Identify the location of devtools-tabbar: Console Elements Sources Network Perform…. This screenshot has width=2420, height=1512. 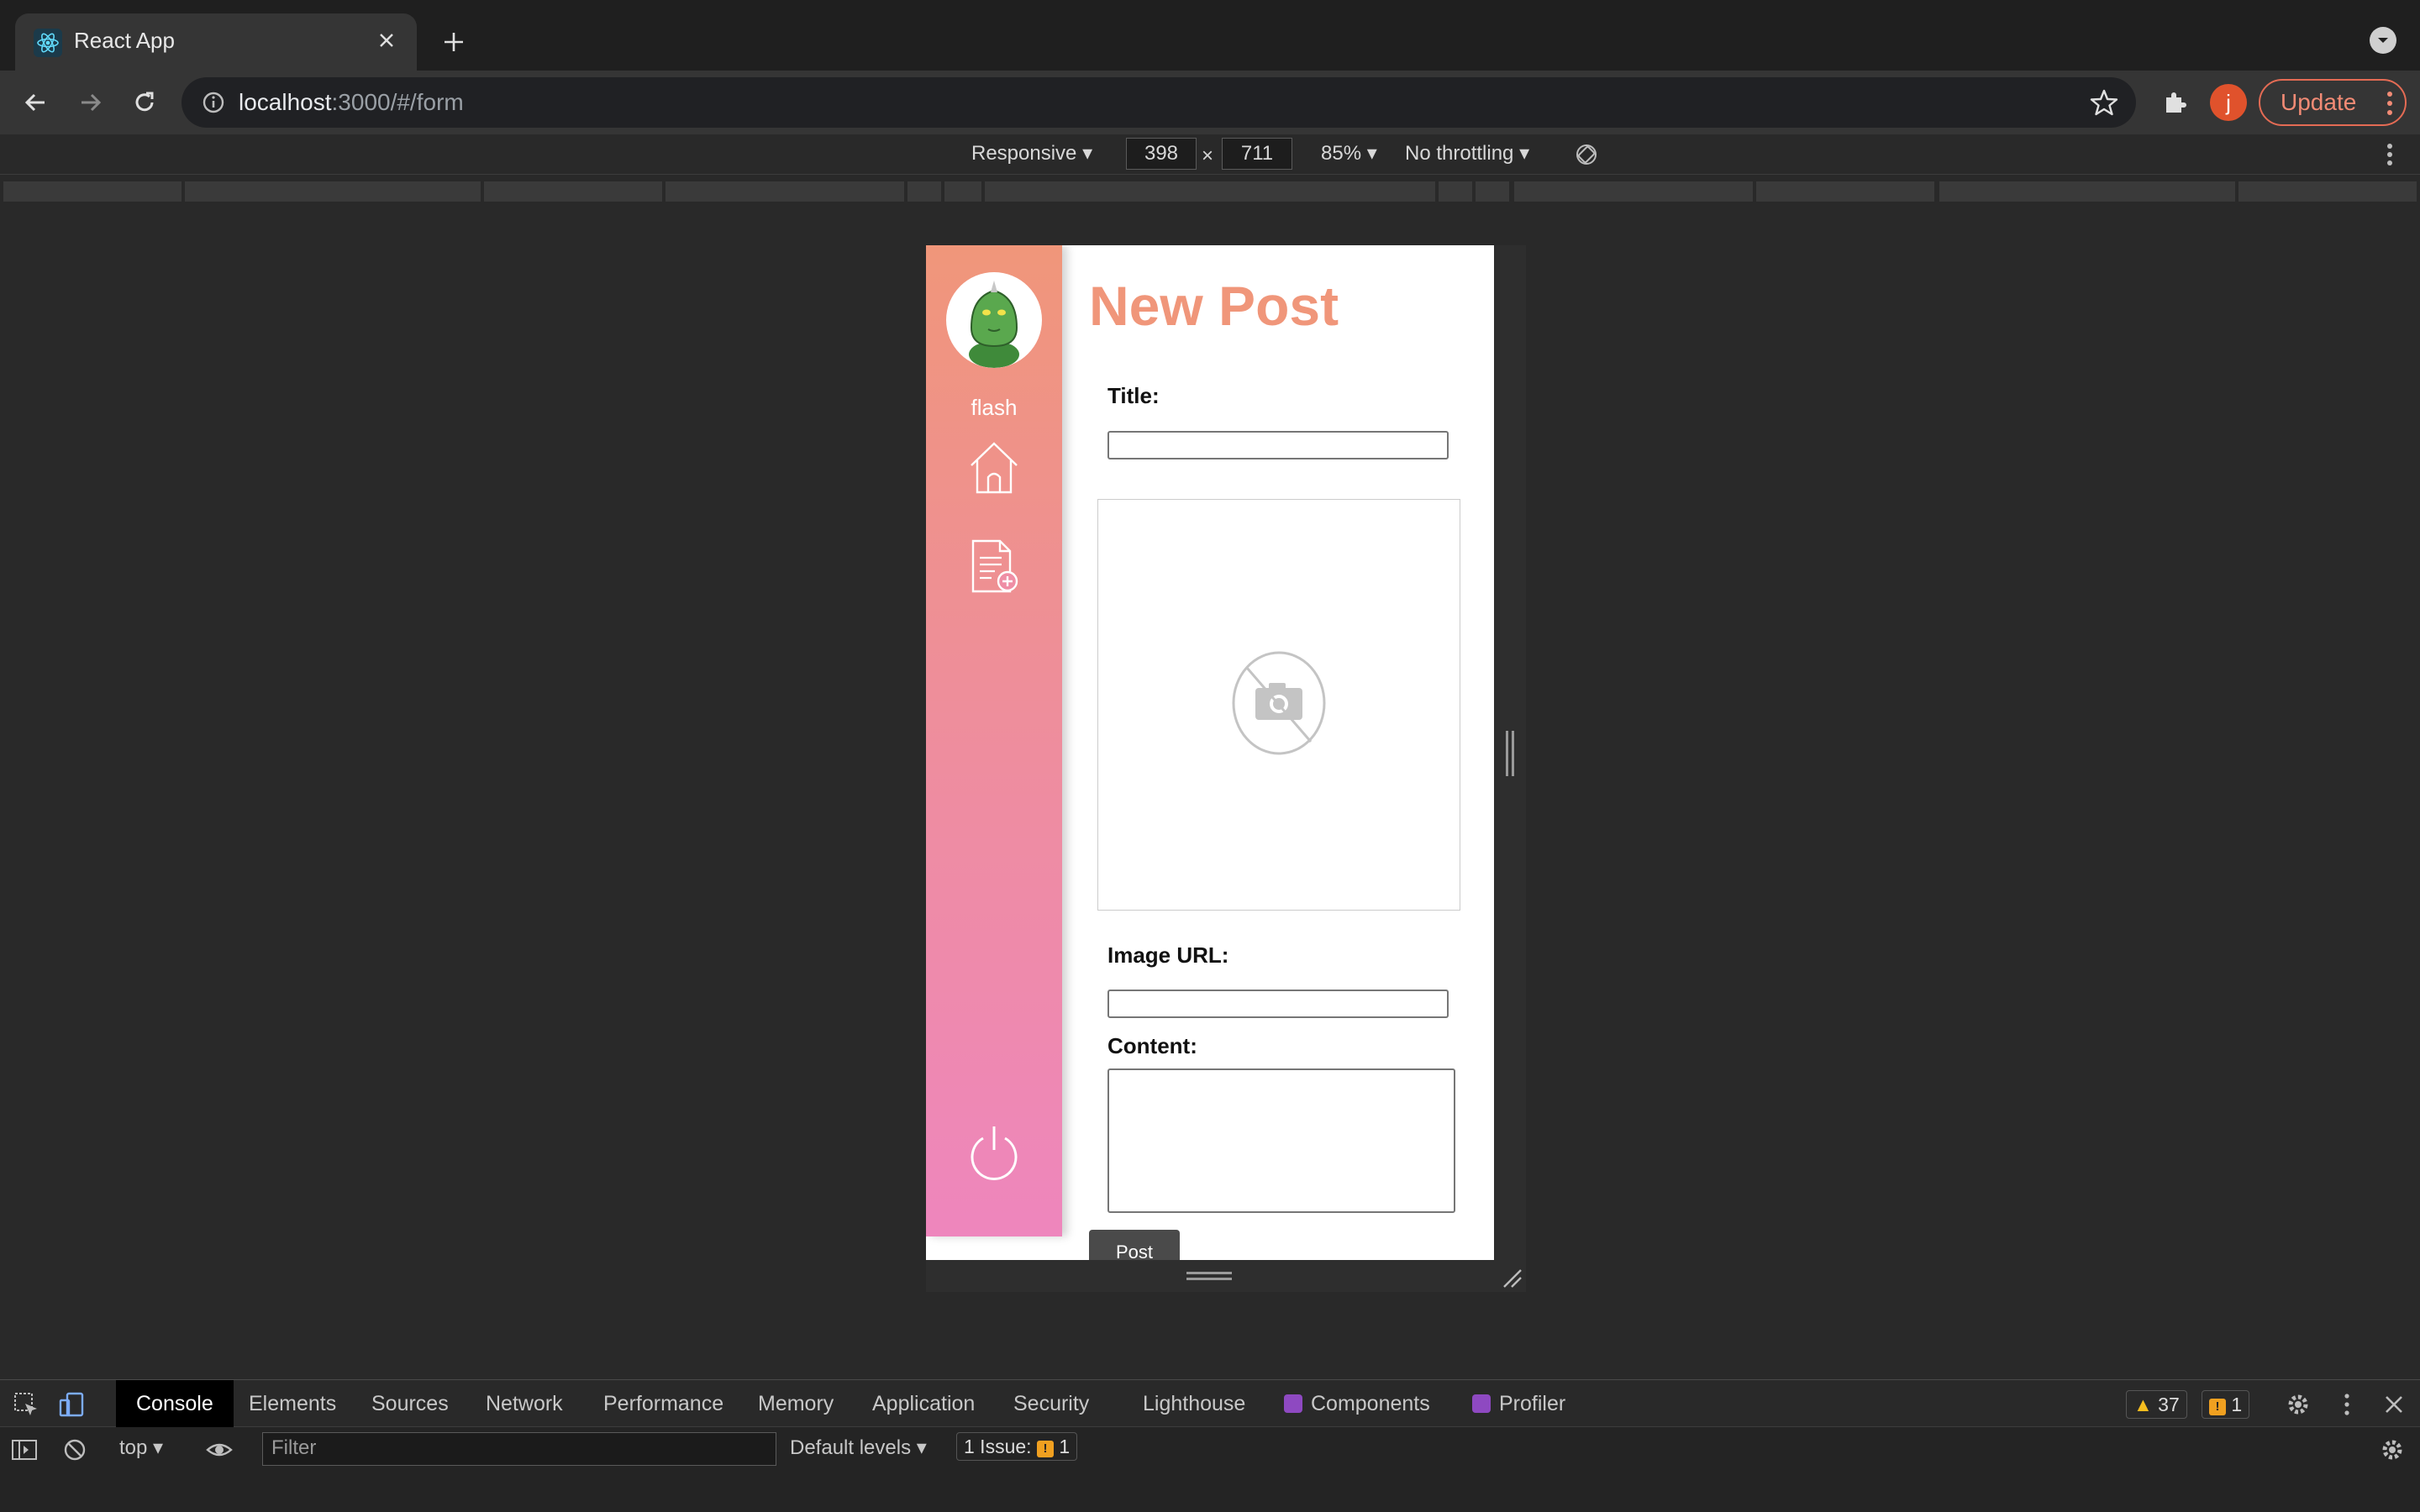
(1210, 1403).